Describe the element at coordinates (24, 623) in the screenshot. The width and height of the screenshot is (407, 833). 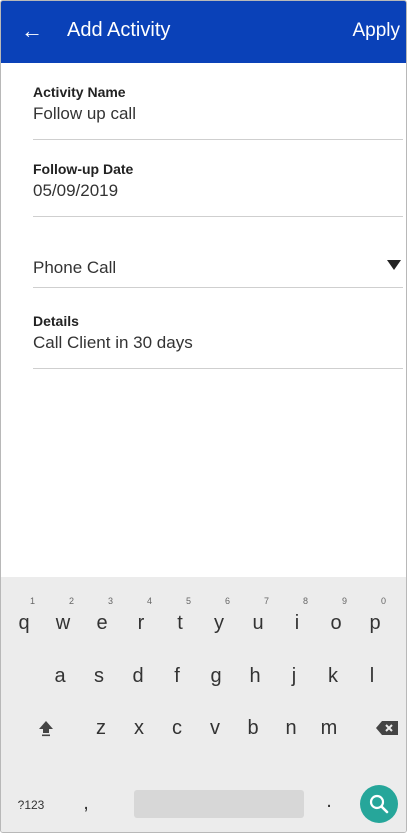
I see `key-label: q` at that location.